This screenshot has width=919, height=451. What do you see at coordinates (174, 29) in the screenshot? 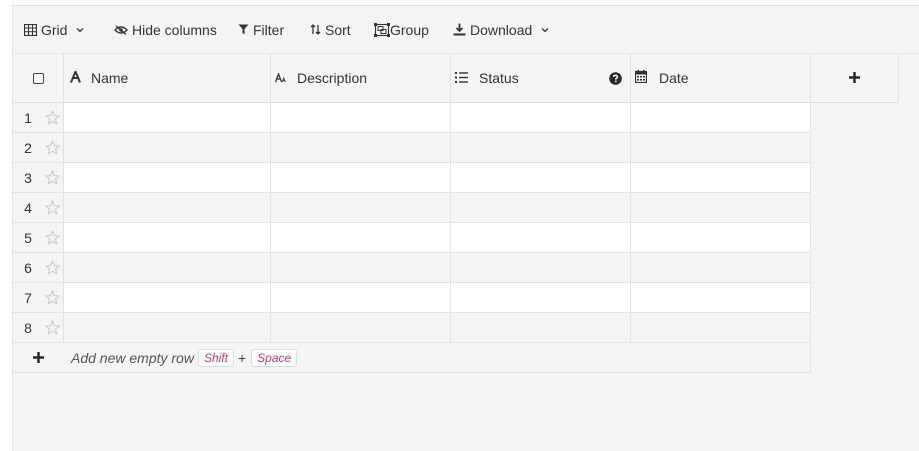
I see `hide-columns-label: Hide columns` at bounding box center [174, 29].